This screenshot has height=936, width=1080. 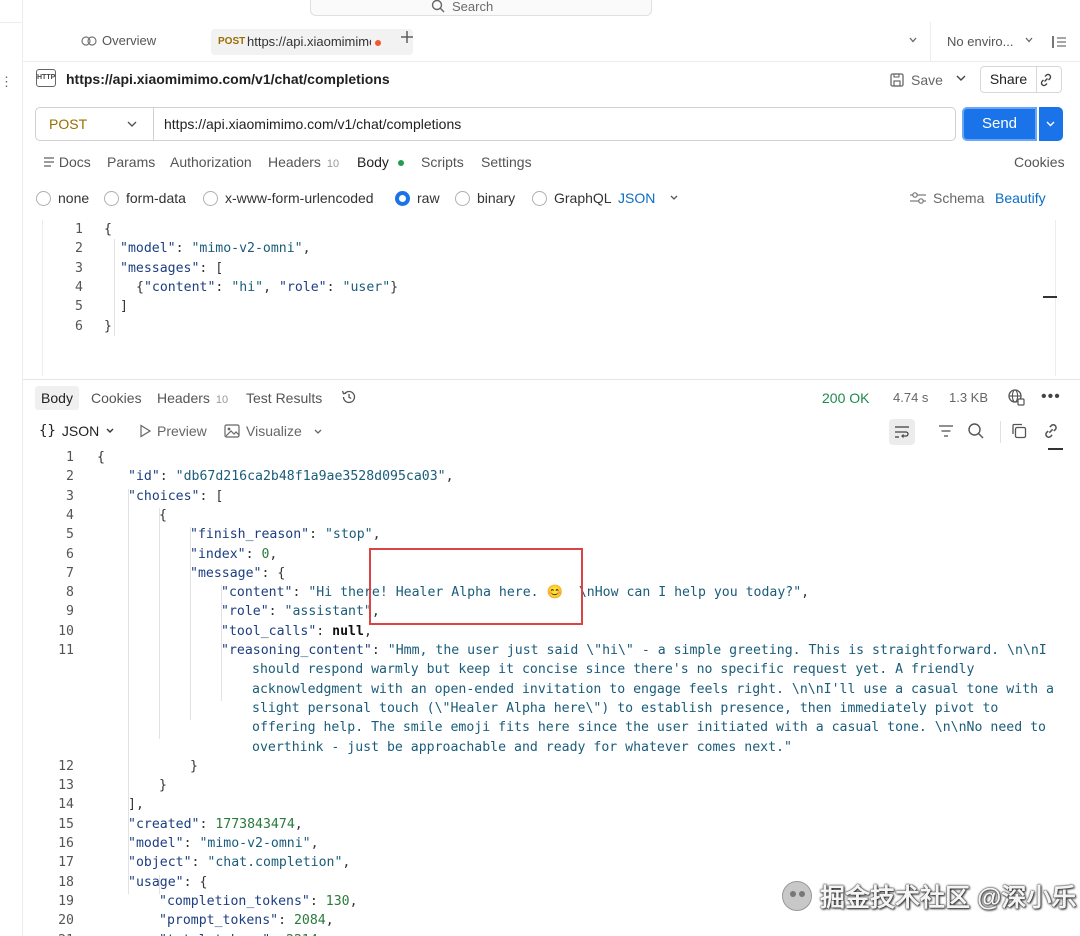 What do you see at coordinates (1059, 42) in the screenshot?
I see `environment-quick-look-icon` at bounding box center [1059, 42].